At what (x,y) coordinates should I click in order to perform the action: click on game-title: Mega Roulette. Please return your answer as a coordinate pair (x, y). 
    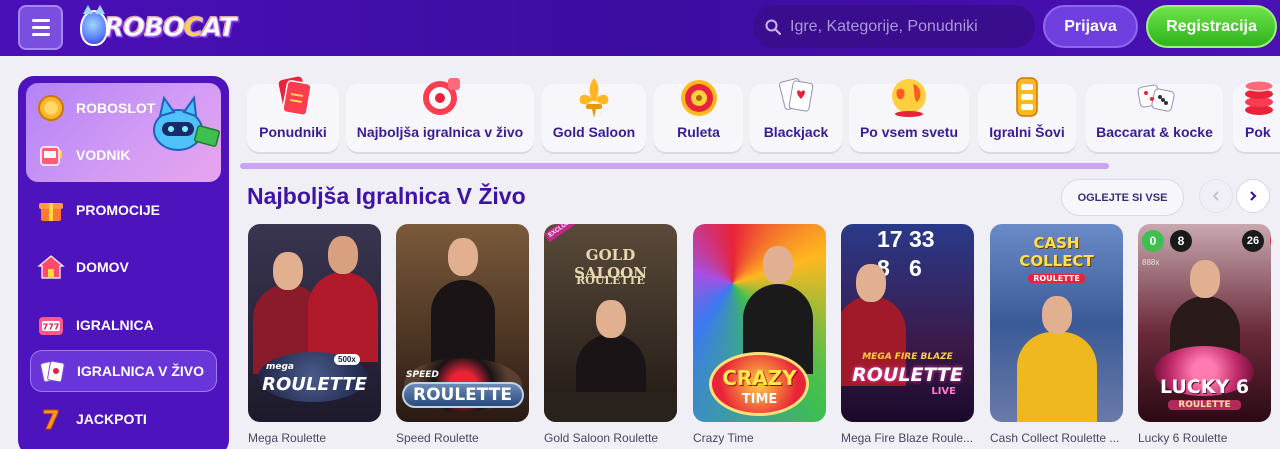
    Looking at the image, I should click on (314, 438).